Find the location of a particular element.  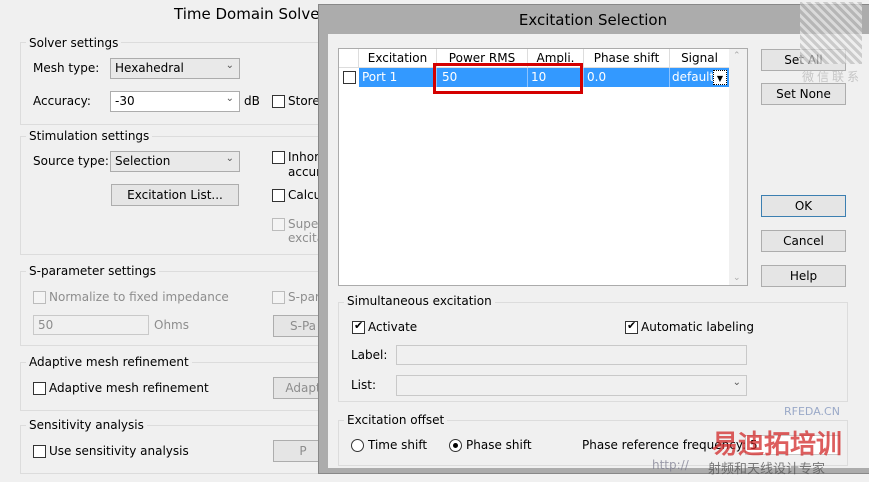

time-shift-label: Time shift is located at coordinates (398, 445).